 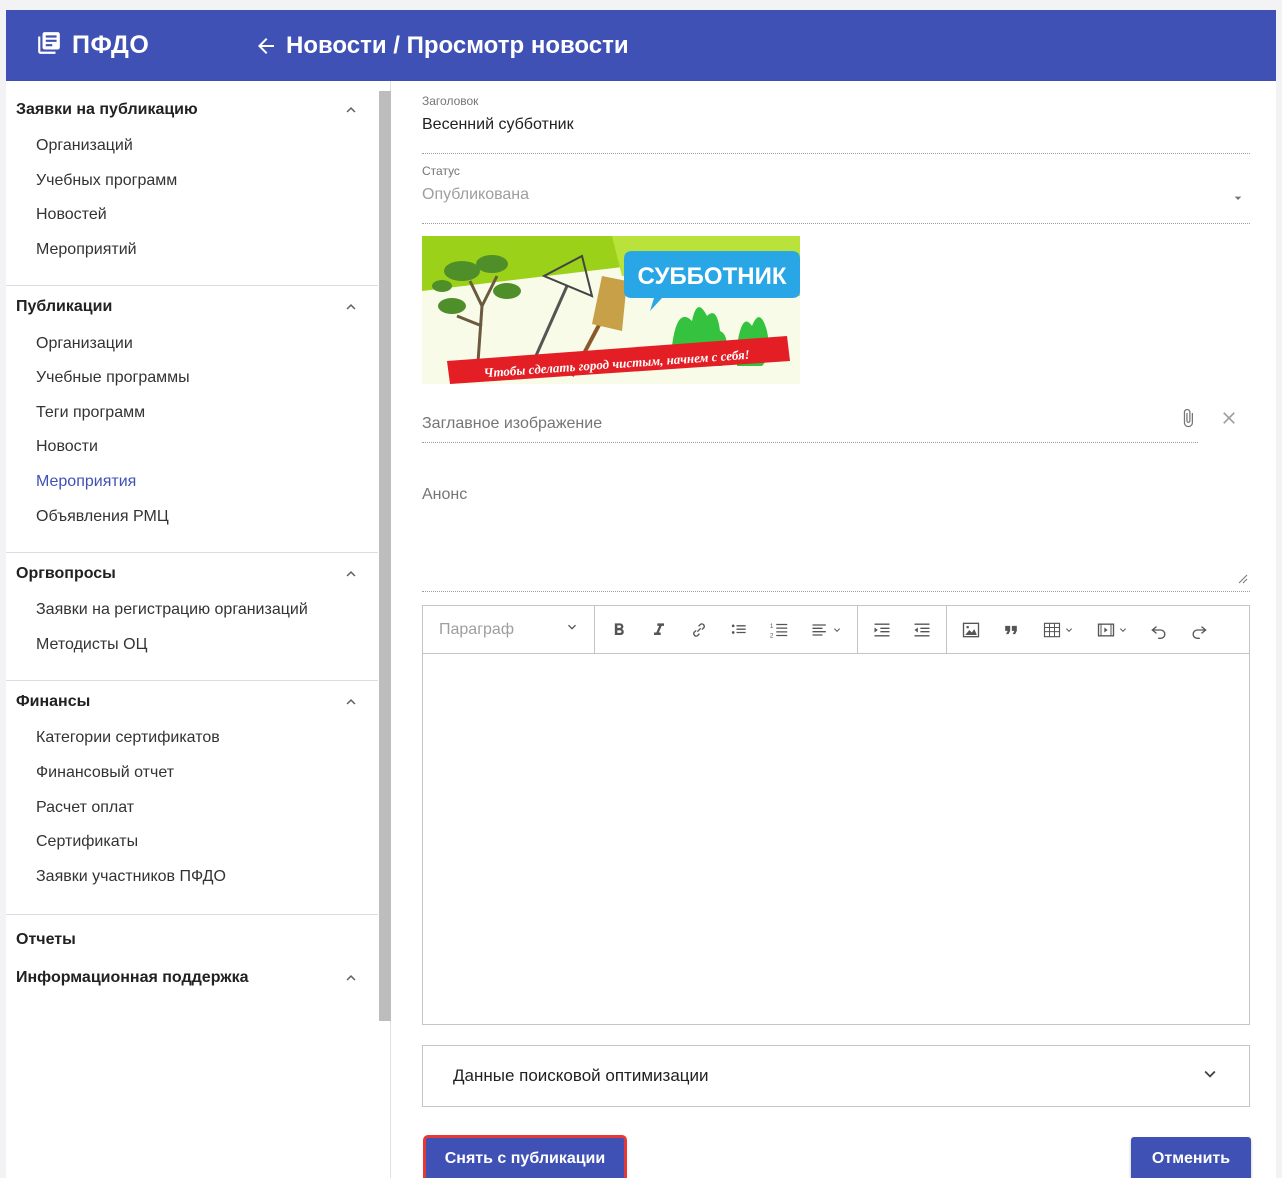 I want to click on paragraph-format-dropdown: Параграф, so click(x=509, y=629).